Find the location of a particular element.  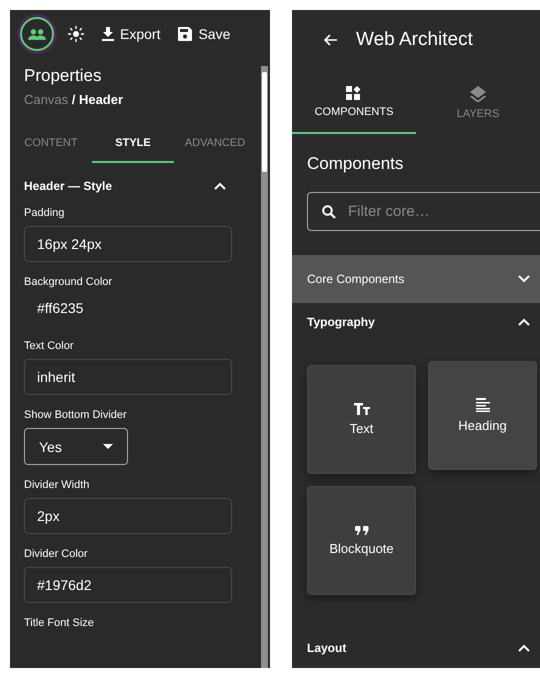

avatar-icon is located at coordinates (37, 34).